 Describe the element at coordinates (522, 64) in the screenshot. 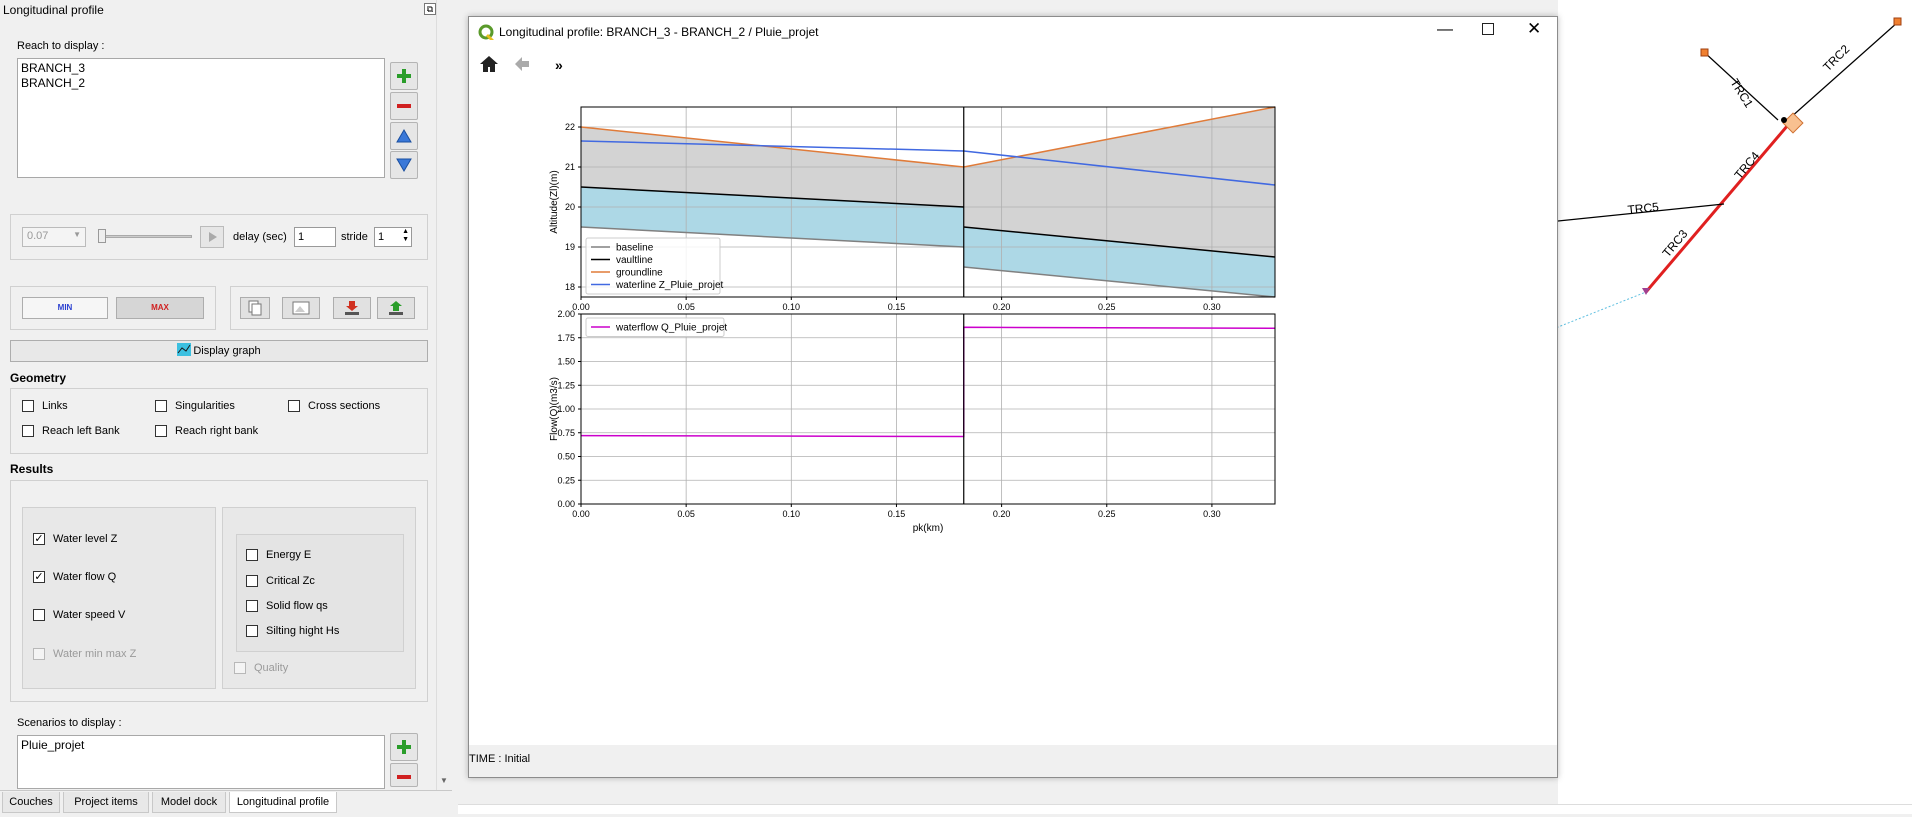

I see `back-arrow-icon` at that location.